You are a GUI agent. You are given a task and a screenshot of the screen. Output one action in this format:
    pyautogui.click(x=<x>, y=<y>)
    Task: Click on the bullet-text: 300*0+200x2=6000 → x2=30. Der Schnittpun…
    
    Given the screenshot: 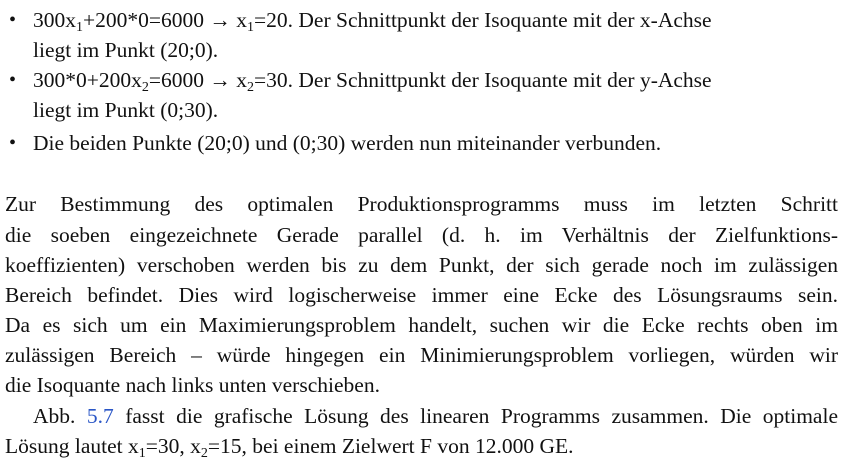 What is the action you would take?
    pyautogui.click(x=372, y=81)
    